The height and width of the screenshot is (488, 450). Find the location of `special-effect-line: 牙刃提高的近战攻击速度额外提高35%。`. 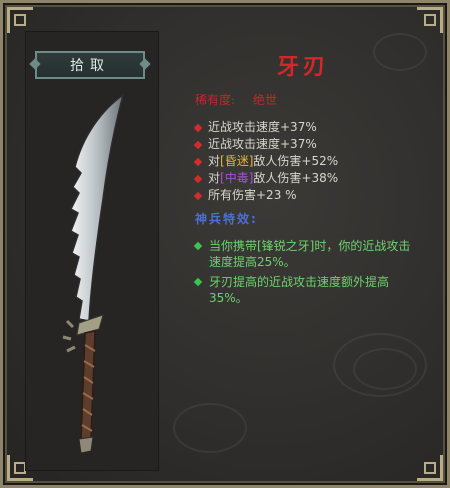

special-effect-line: 牙刃提高的近战攻击速度额外提高35%。 is located at coordinates (307, 290).